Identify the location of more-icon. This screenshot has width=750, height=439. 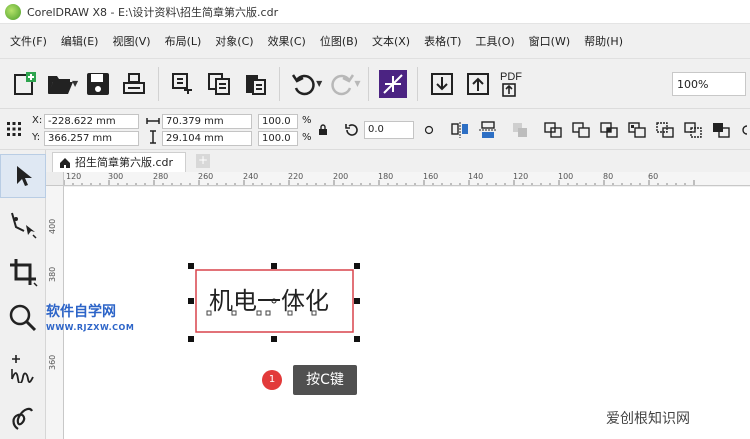
(744, 130).